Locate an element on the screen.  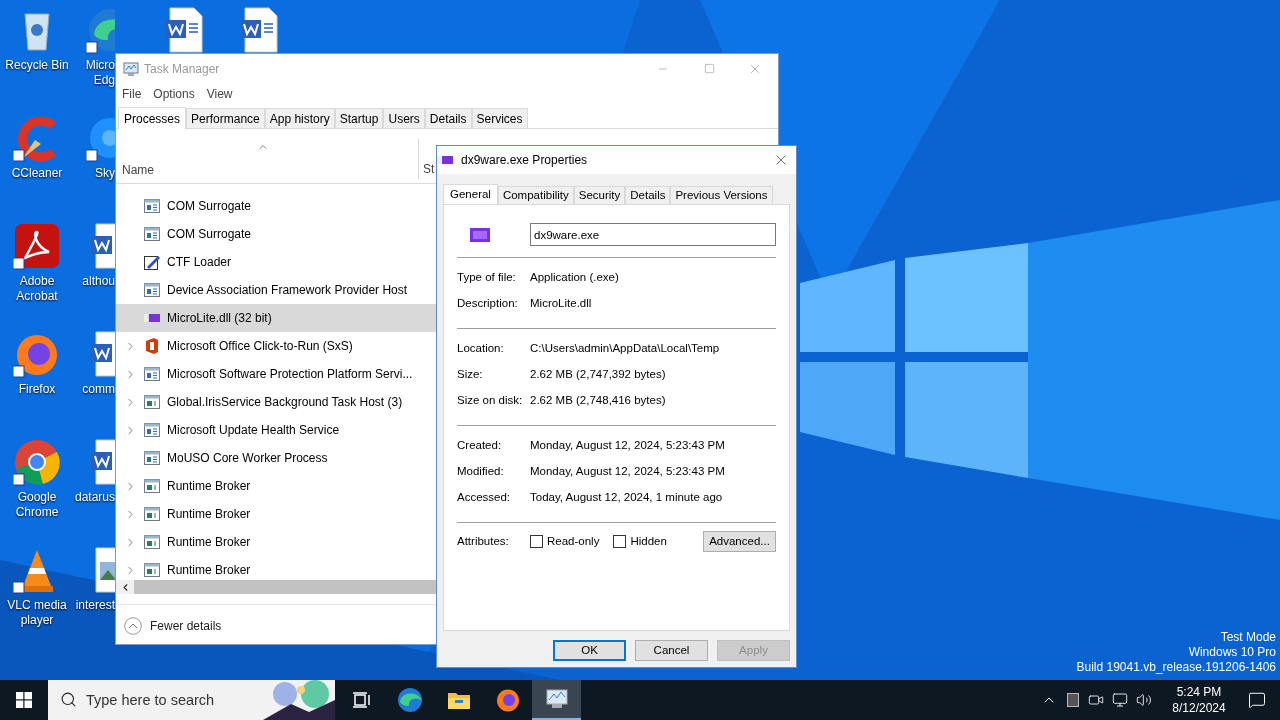
volume-icon is located at coordinates (1144, 700).